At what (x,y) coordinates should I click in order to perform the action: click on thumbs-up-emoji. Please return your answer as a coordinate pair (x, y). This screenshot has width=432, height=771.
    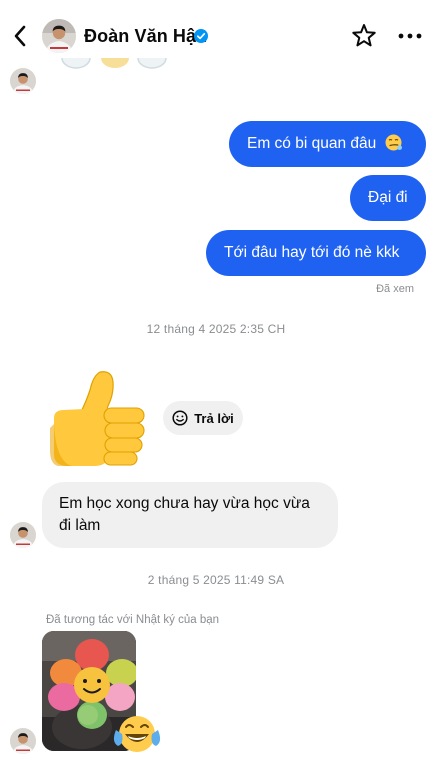
    Looking at the image, I should click on (98, 419).